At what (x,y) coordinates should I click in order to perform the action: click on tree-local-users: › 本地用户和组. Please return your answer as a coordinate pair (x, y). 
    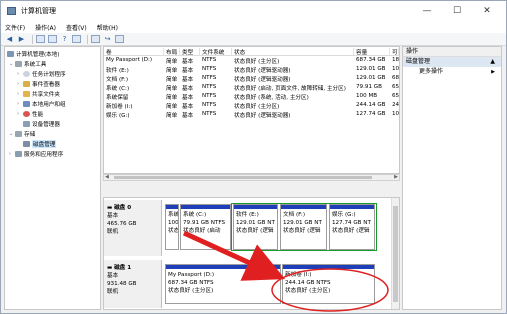
    Looking at the image, I should click on (41, 103).